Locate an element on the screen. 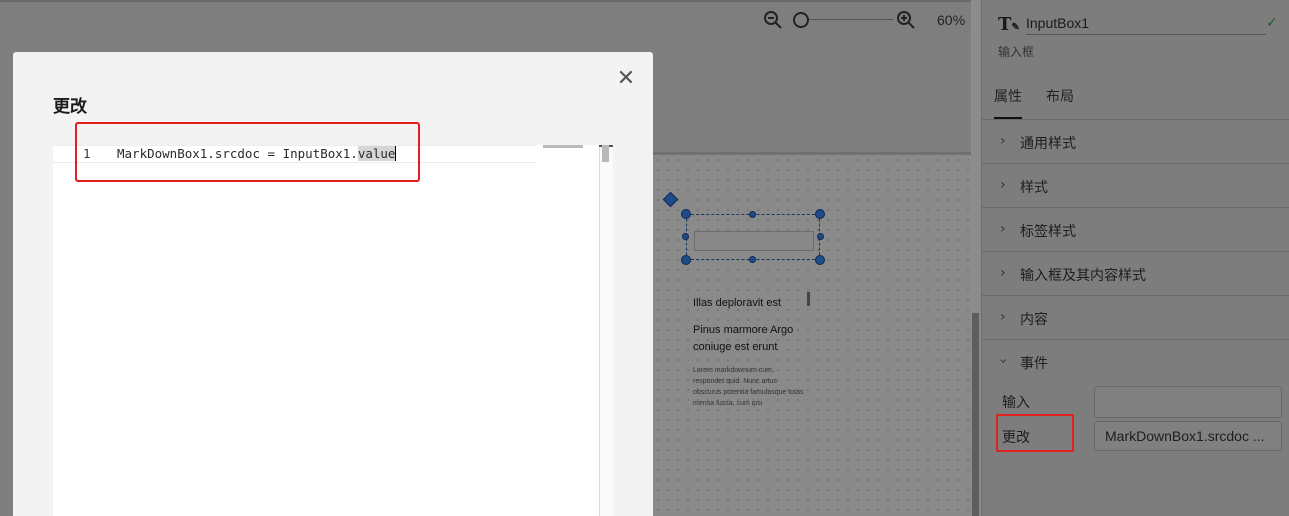 Image resolution: width=1289 pixels, height=516 pixels. resize-handle-bottom-right is located at coordinates (820, 260).